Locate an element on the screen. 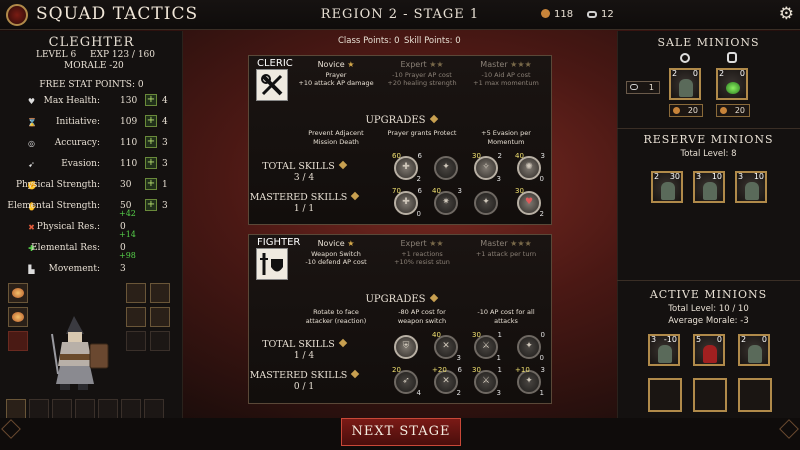  active-minion-card: 50 is located at coordinates (709, 350).